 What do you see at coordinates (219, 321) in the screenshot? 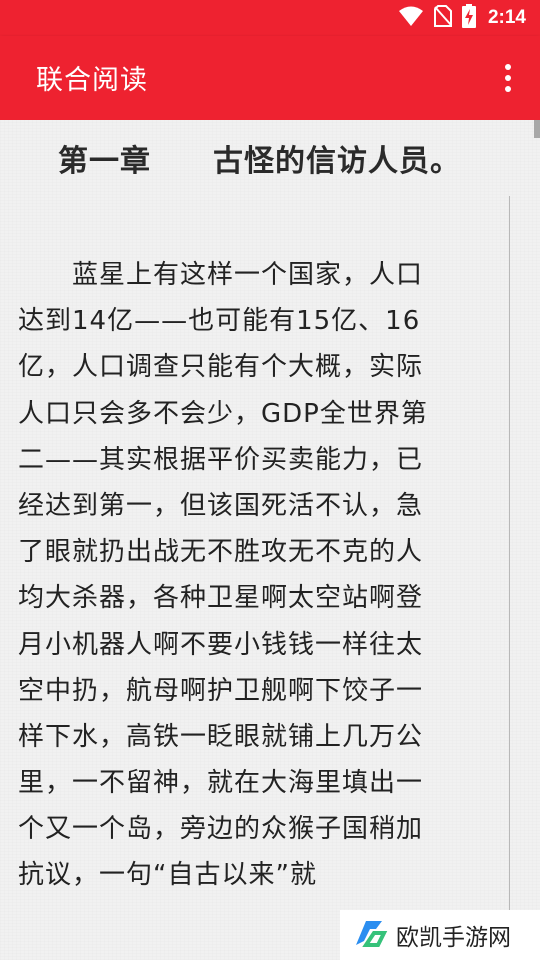
I see `body-line: 达到14亿——也可能有15亿、16` at bounding box center [219, 321].